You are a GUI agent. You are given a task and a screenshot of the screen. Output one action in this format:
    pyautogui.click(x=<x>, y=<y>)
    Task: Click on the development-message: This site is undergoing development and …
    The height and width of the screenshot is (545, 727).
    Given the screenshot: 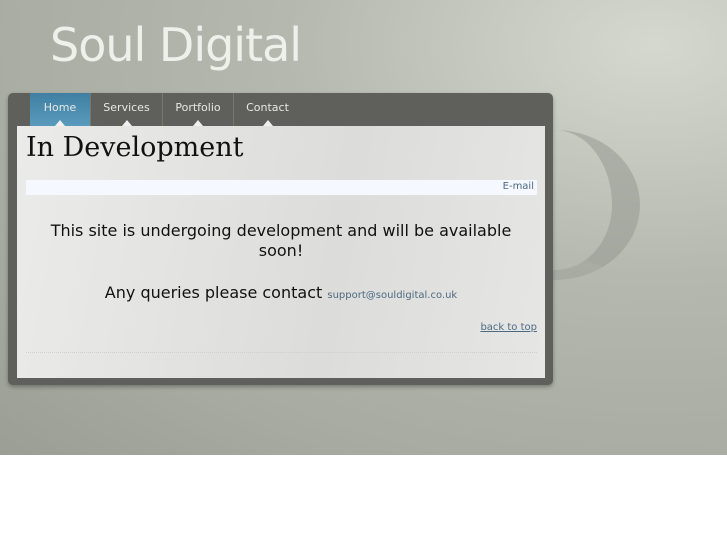 What is the action you would take?
    pyautogui.click(x=281, y=240)
    